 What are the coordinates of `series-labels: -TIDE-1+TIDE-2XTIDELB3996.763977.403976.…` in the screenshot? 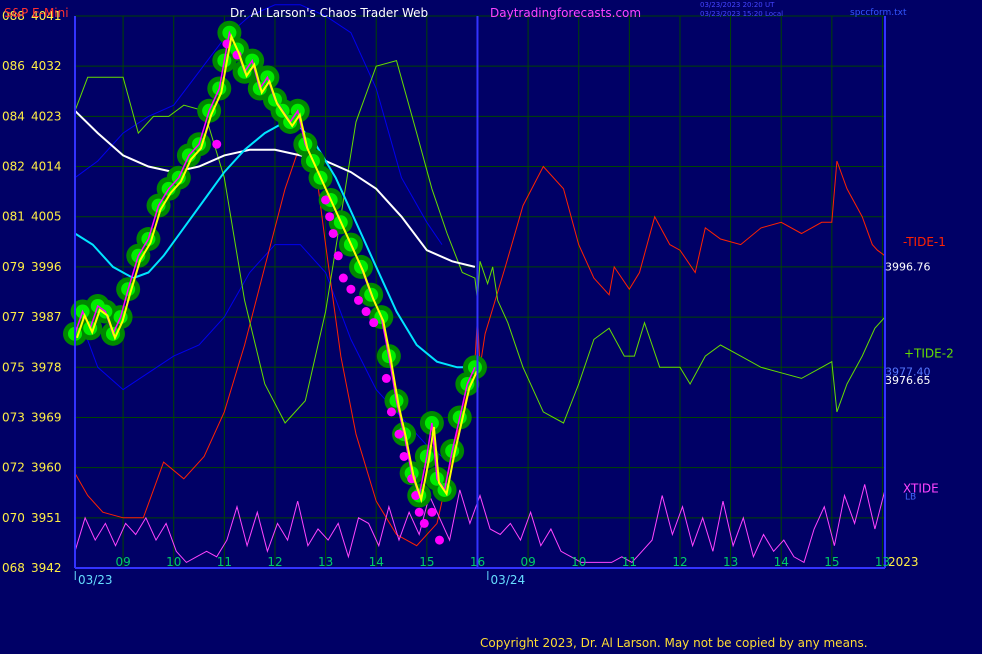 It's located at (919, 369).